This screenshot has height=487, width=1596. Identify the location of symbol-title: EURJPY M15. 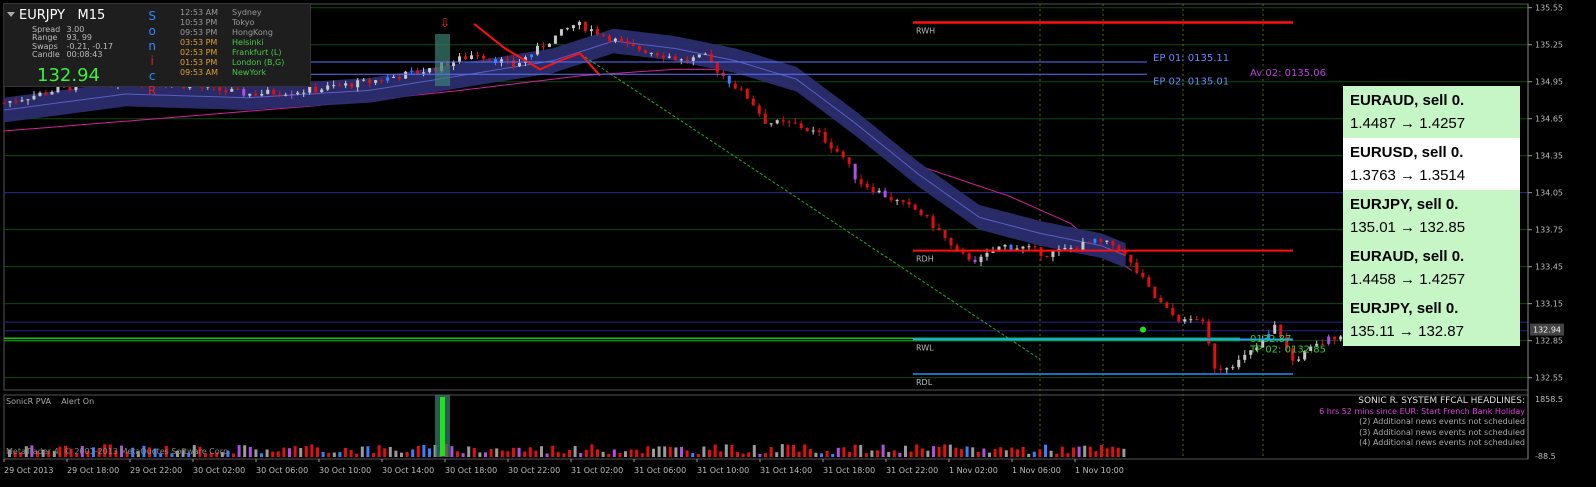
(62, 15).